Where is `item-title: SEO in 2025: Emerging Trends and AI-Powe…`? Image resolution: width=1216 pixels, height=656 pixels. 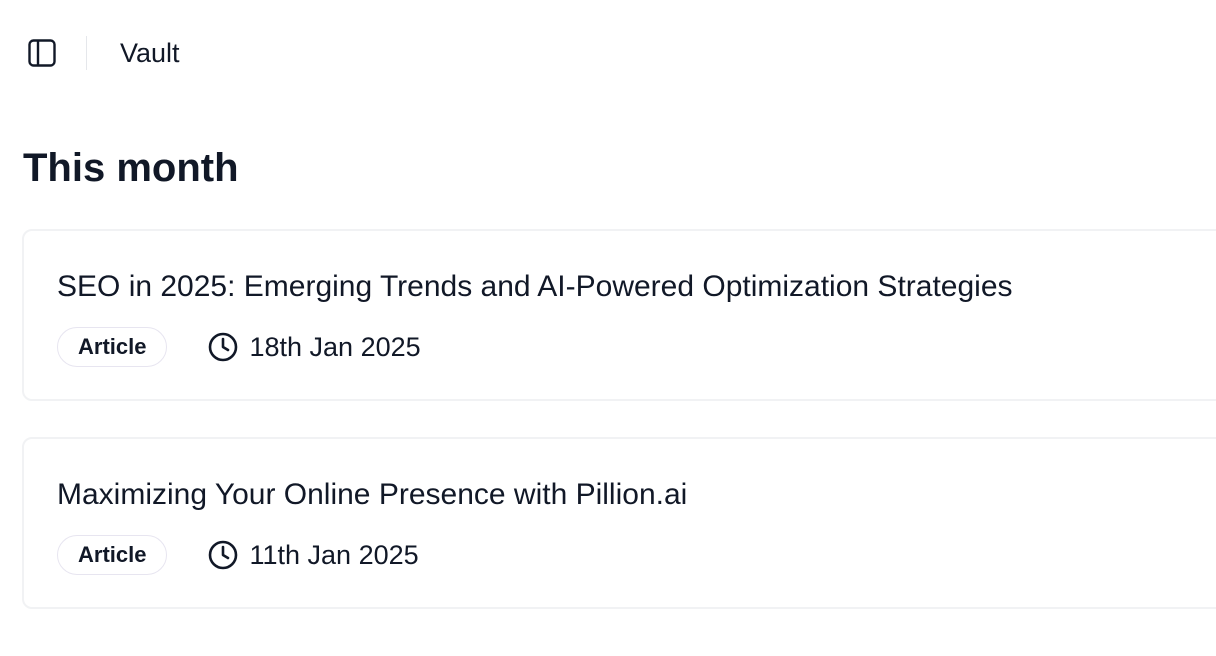 item-title: SEO in 2025: Emerging Trends and AI-Powe… is located at coordinates (535, 287).